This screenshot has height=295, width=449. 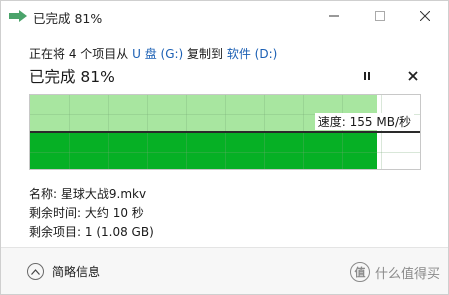 I want to click on name-value: 星球大战9.mkv, so click(x=103, y=194).